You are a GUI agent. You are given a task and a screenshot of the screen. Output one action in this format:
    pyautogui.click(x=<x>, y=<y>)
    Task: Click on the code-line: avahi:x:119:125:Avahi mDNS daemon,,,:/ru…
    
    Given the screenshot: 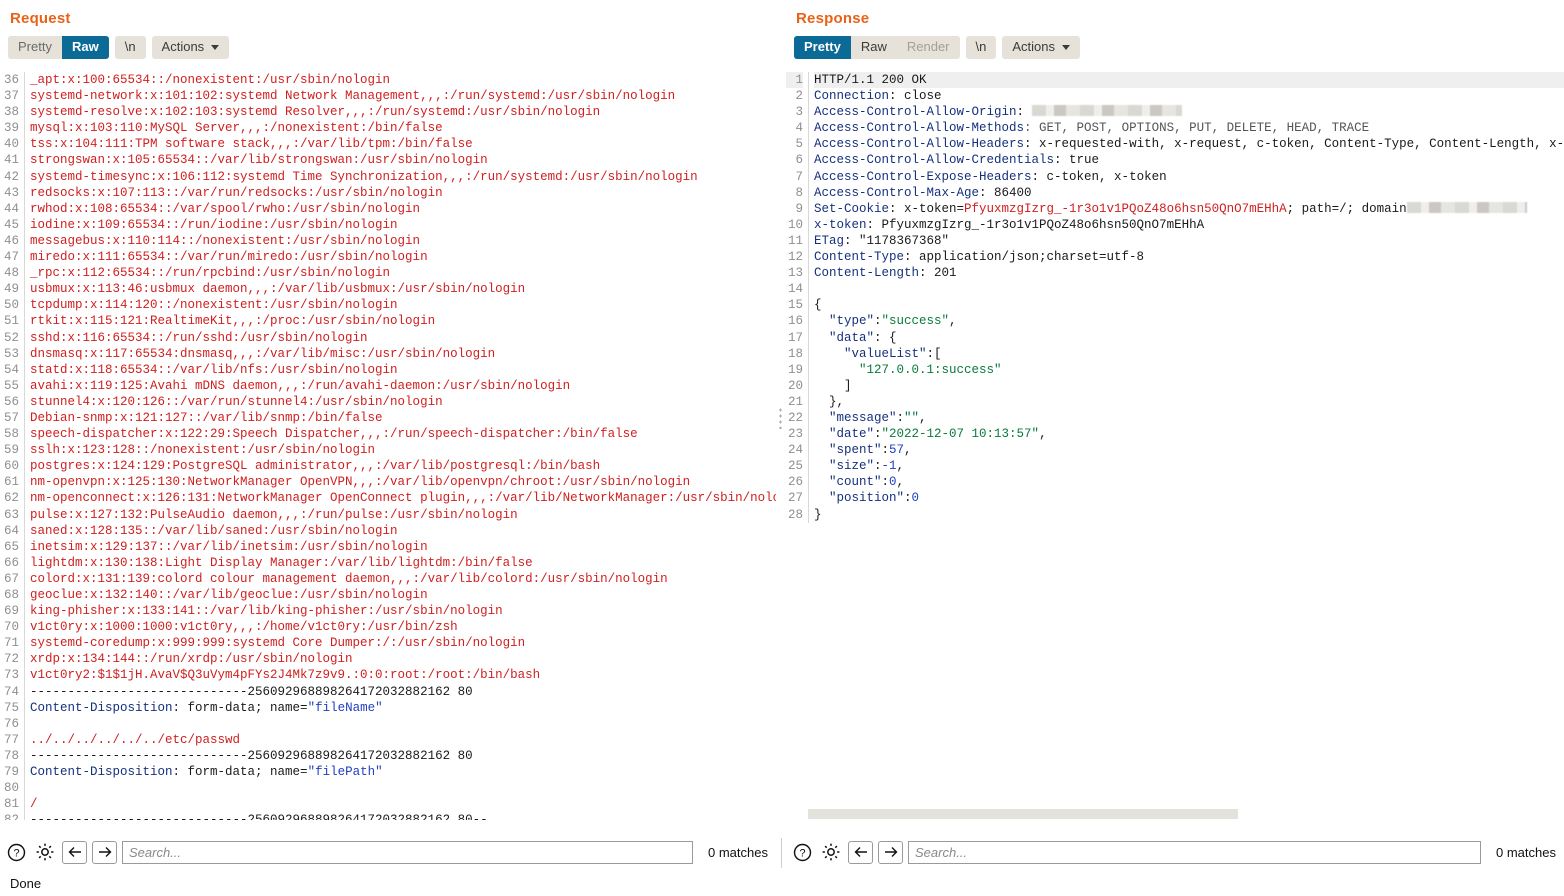 What is the action you would take?
    pyautogui.click(x=403, y=386)
    